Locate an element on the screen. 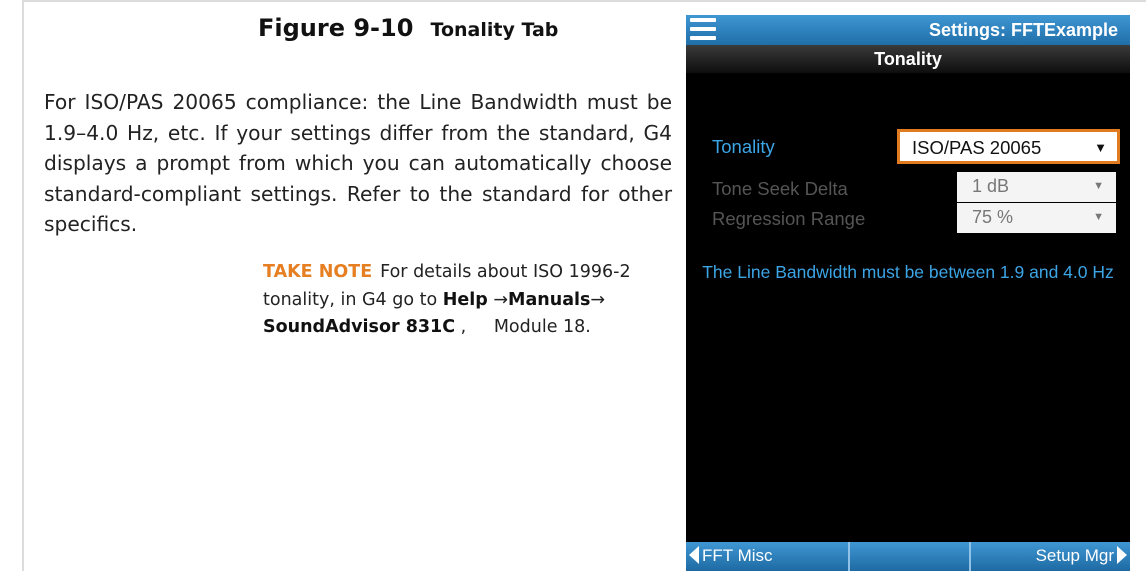 This screenshot has height=571, width=1146. path-device: SoundAdvisor 831C is located at coordinates (359, 327).